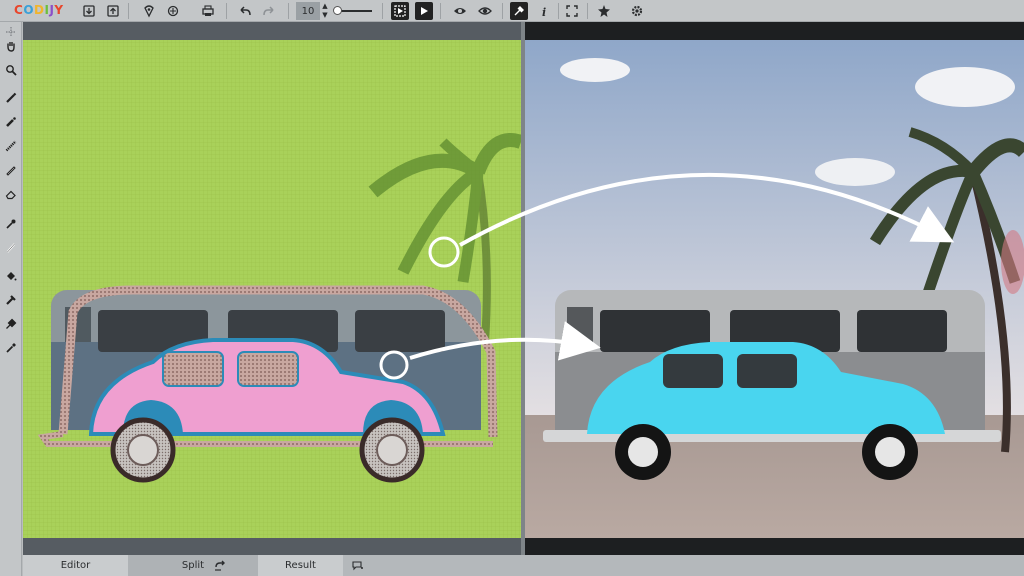 This screenshot has width=1024, height=576. I want to click on view-mode-bar: Editor Split Result, so click(523, 565).